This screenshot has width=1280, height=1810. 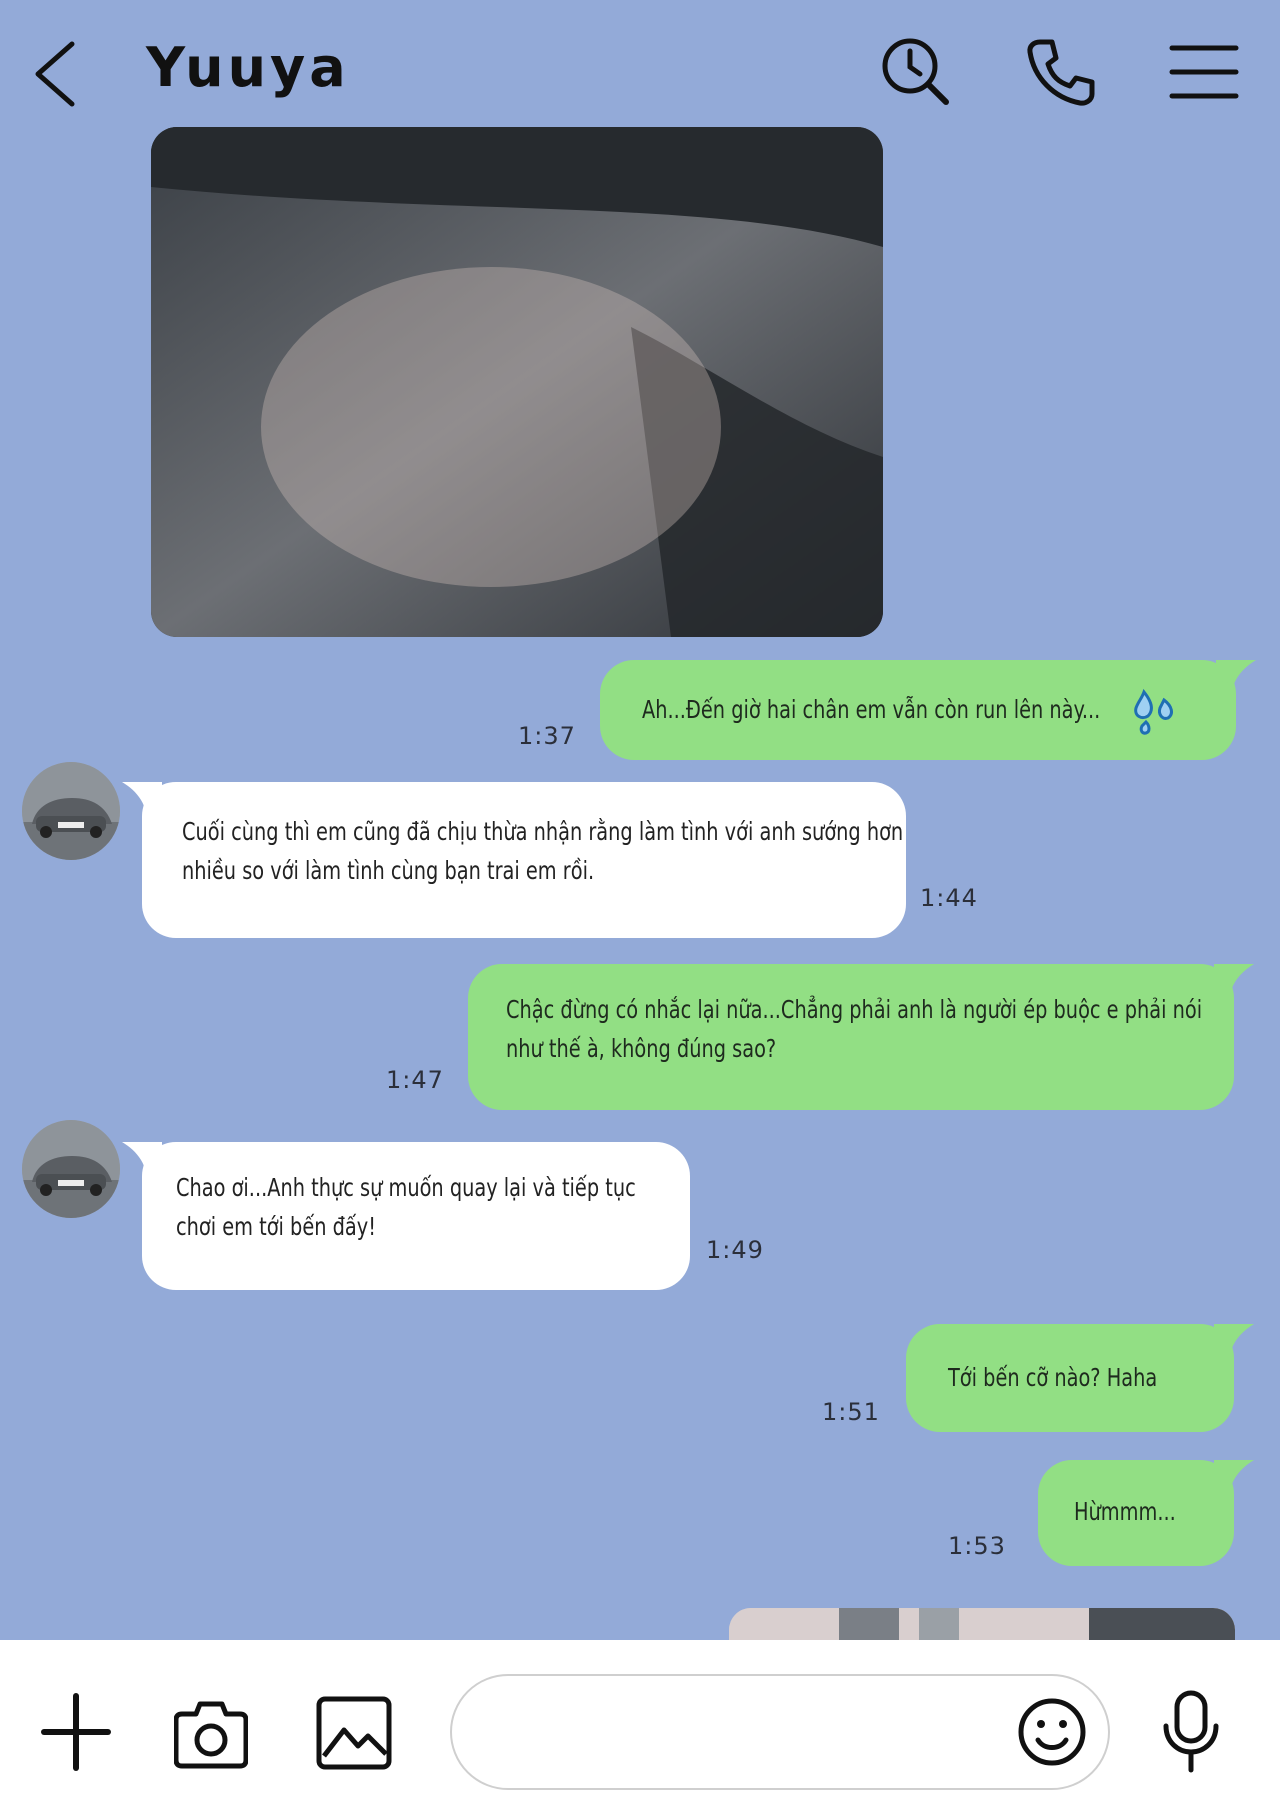 I want to click on microphone-icon, so click(x=1191, y=1731).